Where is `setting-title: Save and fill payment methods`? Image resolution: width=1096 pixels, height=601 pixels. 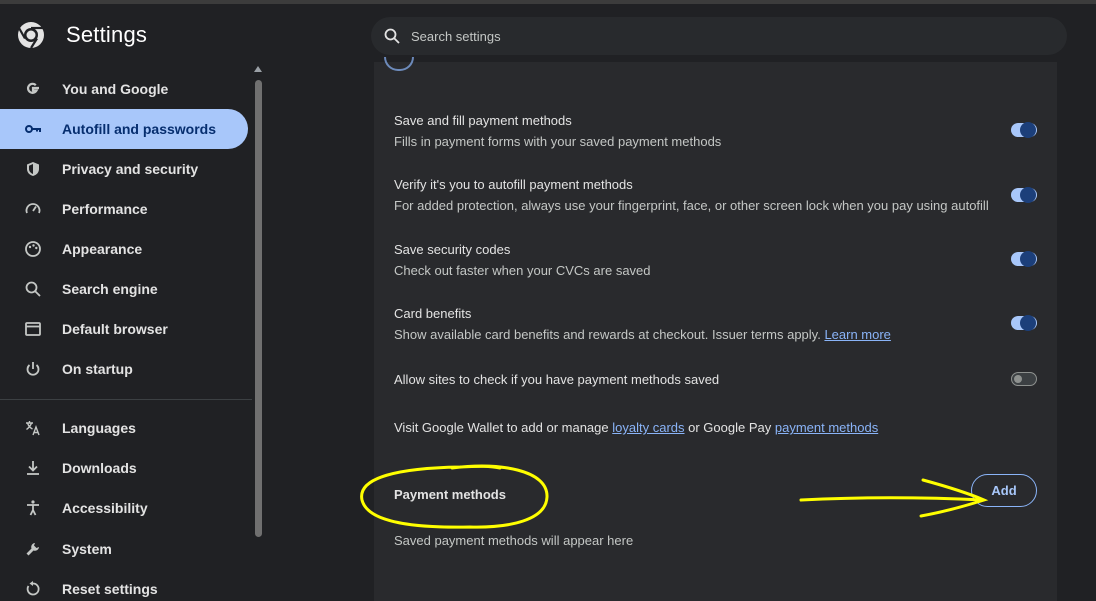
setting-title: Save and fill payment methods is located at coordinates (483, 120).